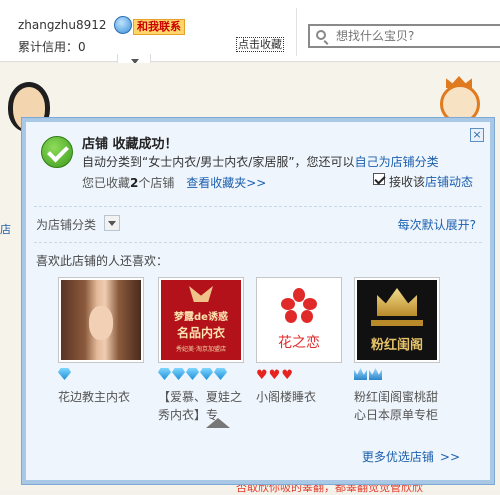 This screenshot has height=495, width=500. I want to click on more-shops-label: 更多优选店铺, so click(397, 457).